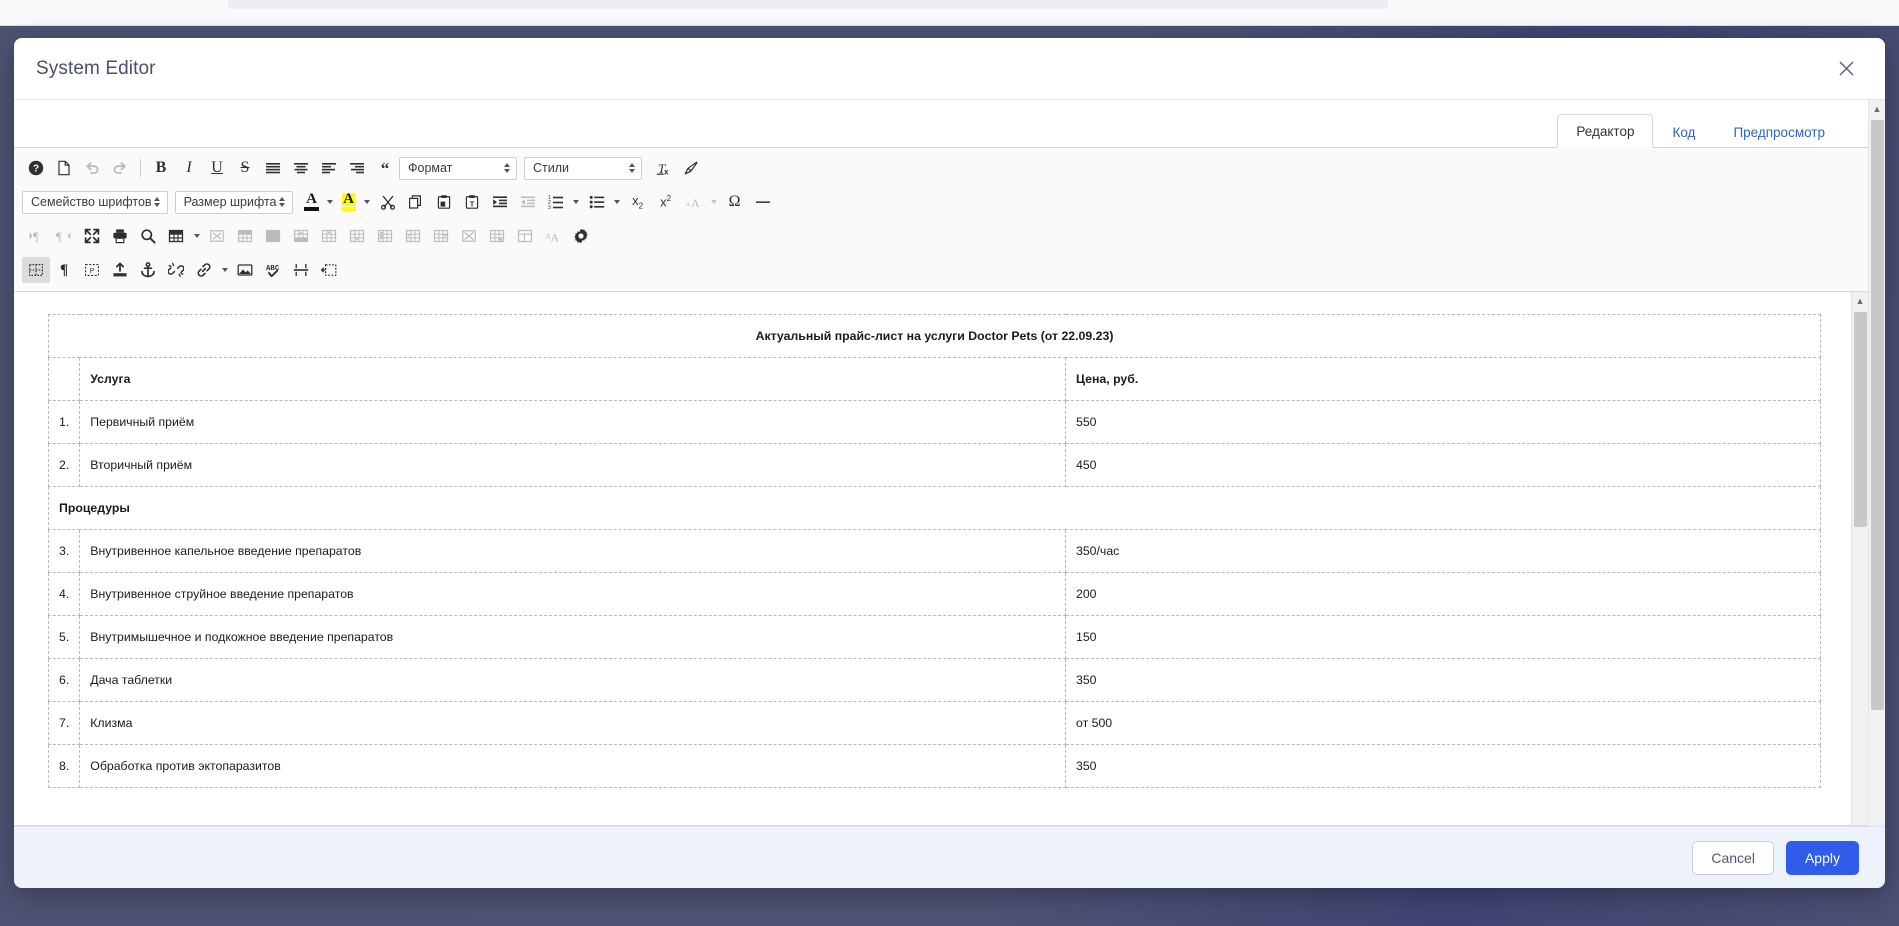  What do you see at coordinates (348, 199) in the screenshot?
I see `background-color-icon-glyph: A` at bounding box center [348, 199].